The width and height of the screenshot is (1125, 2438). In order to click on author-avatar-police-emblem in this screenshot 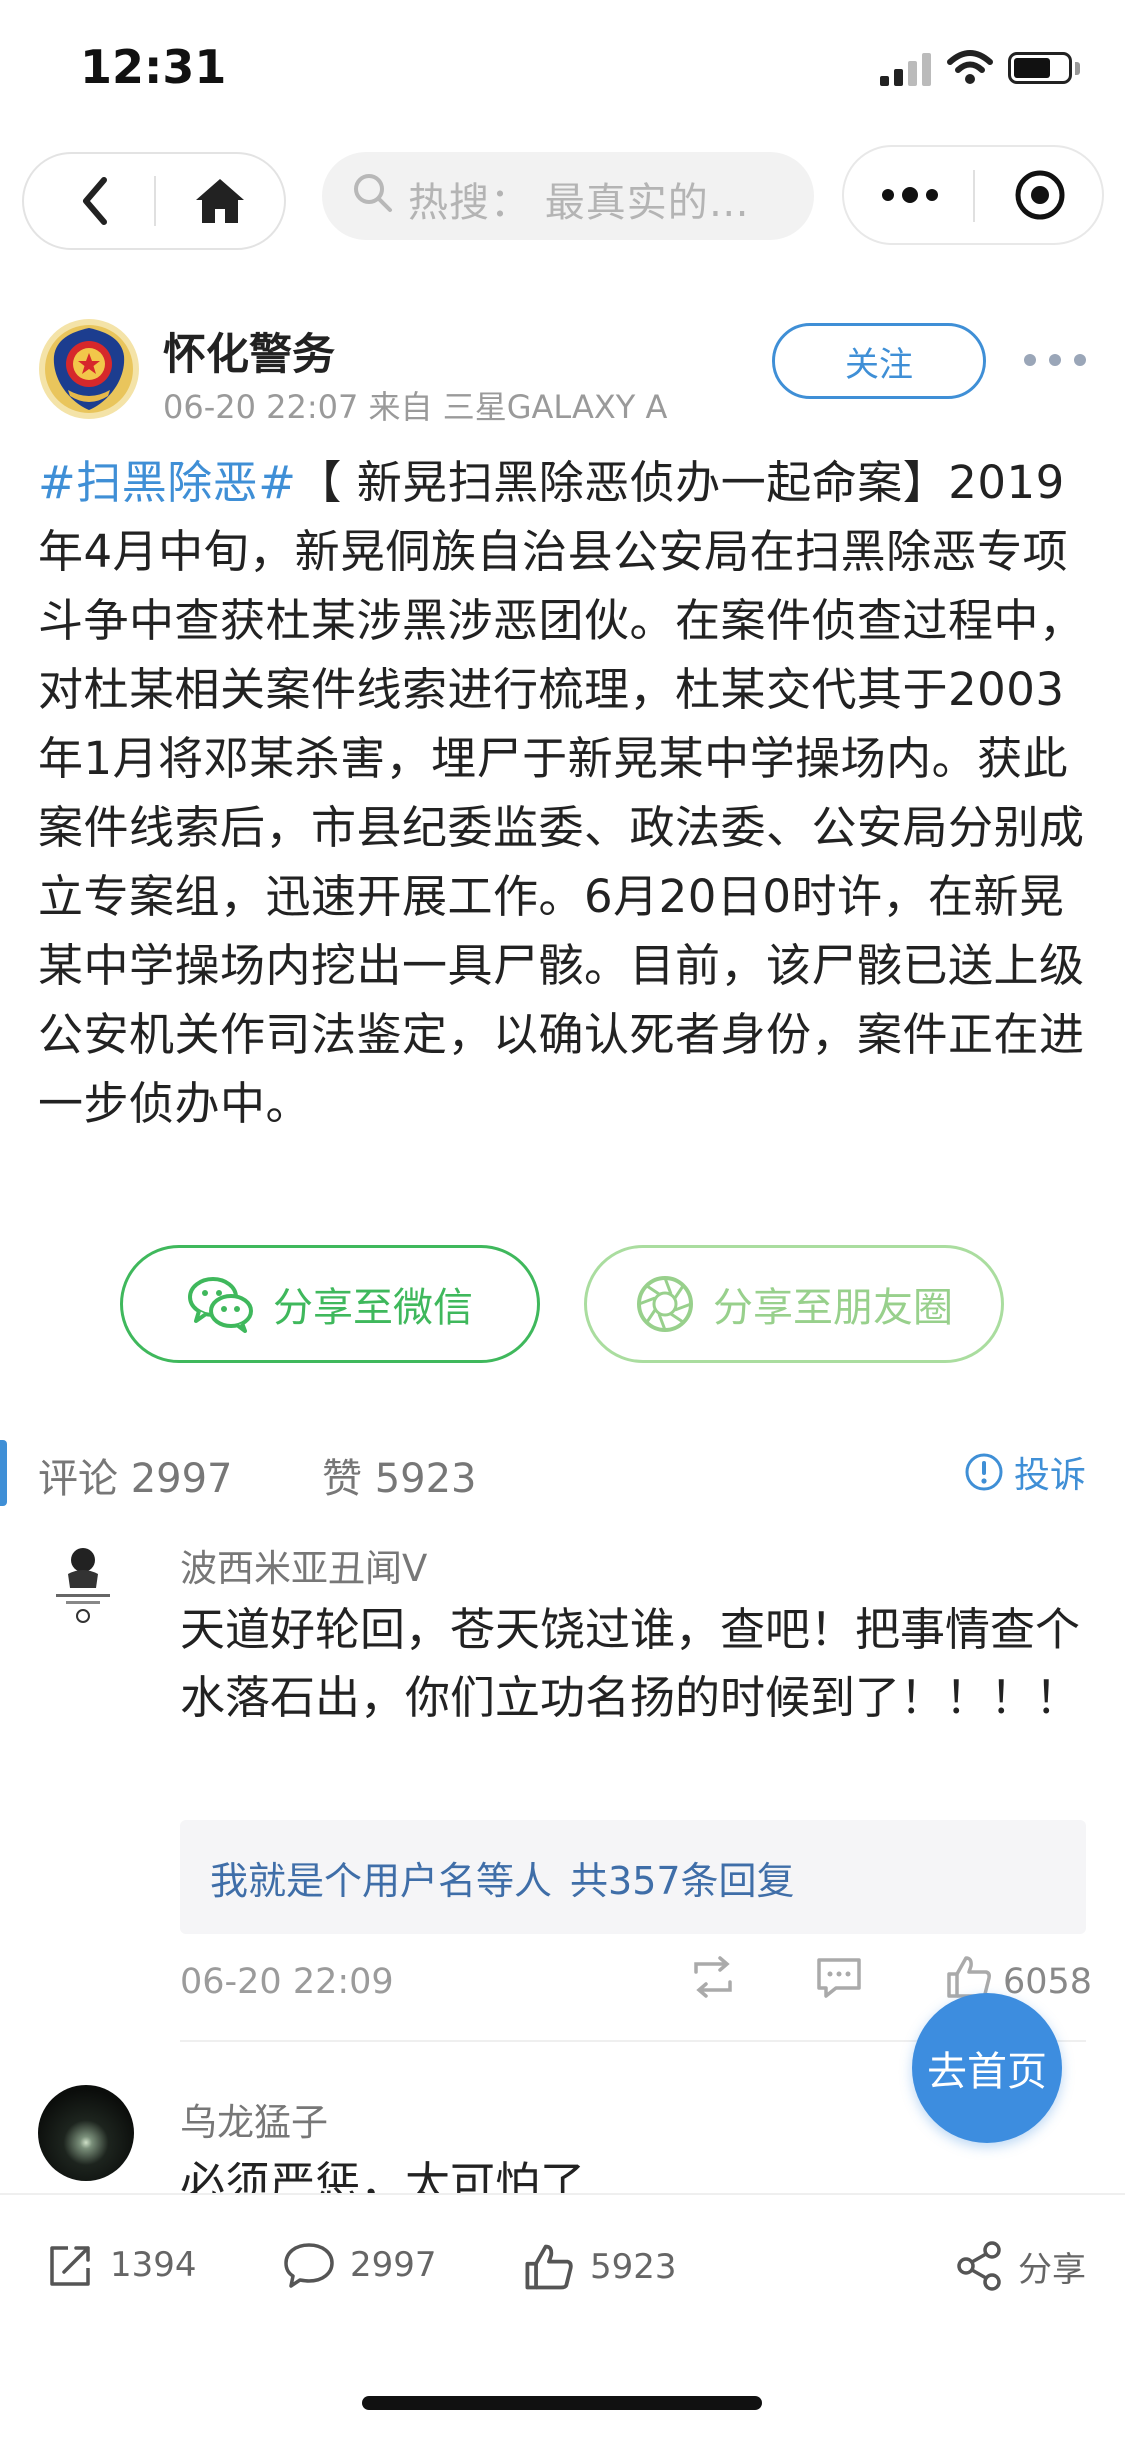, I will do `click(89, 369)`.